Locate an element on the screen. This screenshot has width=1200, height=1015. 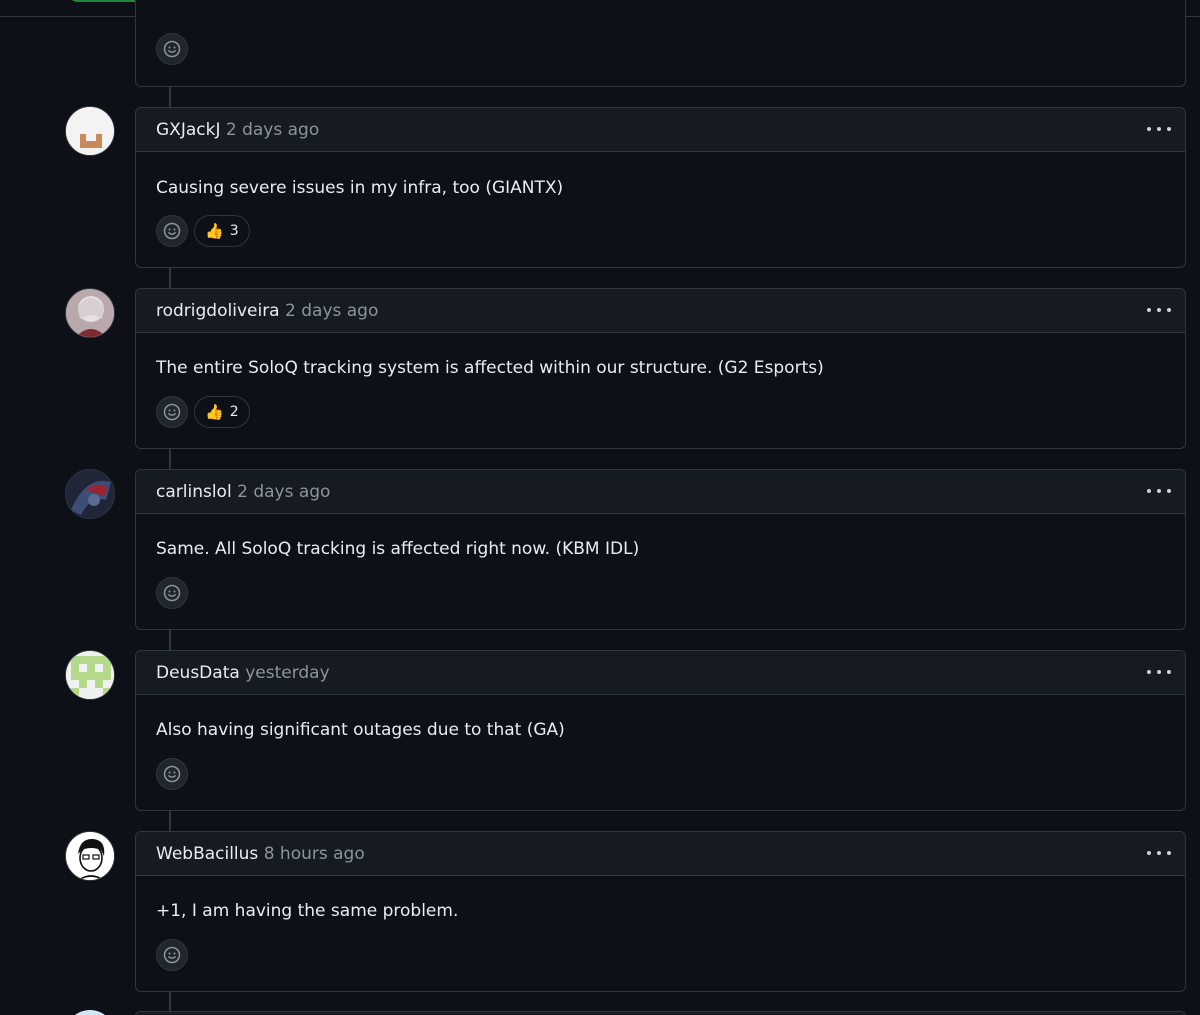
reaction-count: 3 is located at coordinates (234, 231).